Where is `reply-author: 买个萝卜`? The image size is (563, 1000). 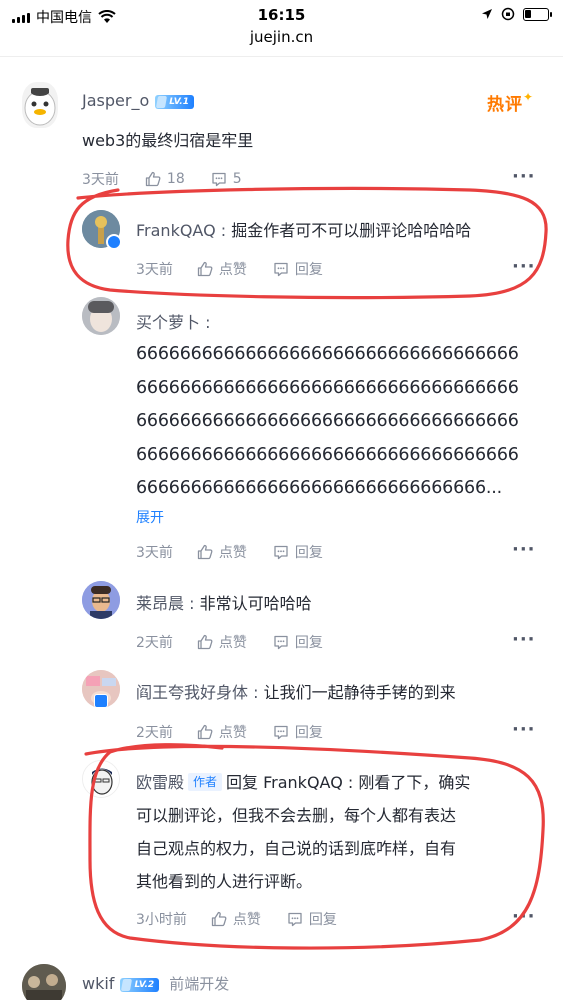
reply-author: 买个萝卜 is located at coordinates (168, 322).